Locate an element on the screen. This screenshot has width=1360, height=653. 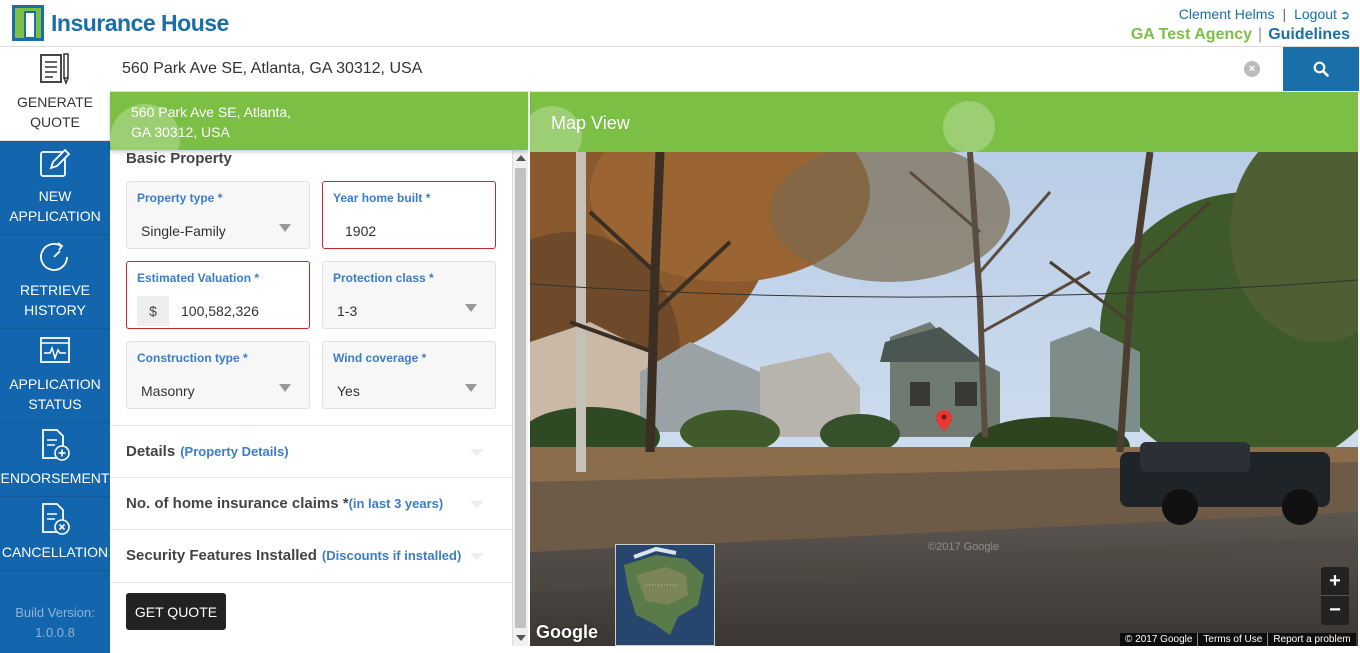
year-built-field: Year home built * 1902 is located at coordinates (409, 215).